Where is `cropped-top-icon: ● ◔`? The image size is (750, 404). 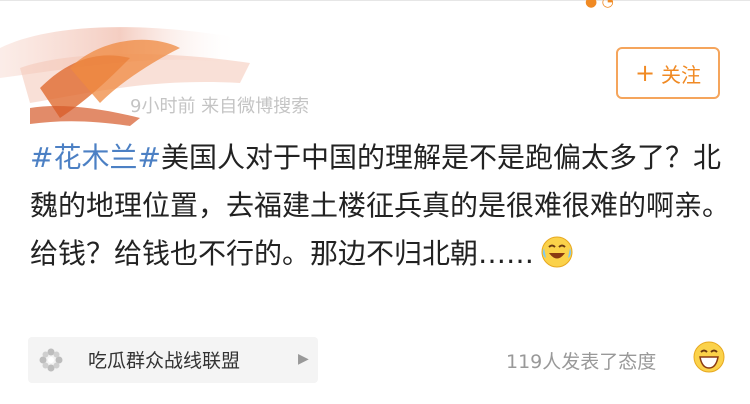
cropped-top-icon: ● ◔ is located at coordinates (599, 5).